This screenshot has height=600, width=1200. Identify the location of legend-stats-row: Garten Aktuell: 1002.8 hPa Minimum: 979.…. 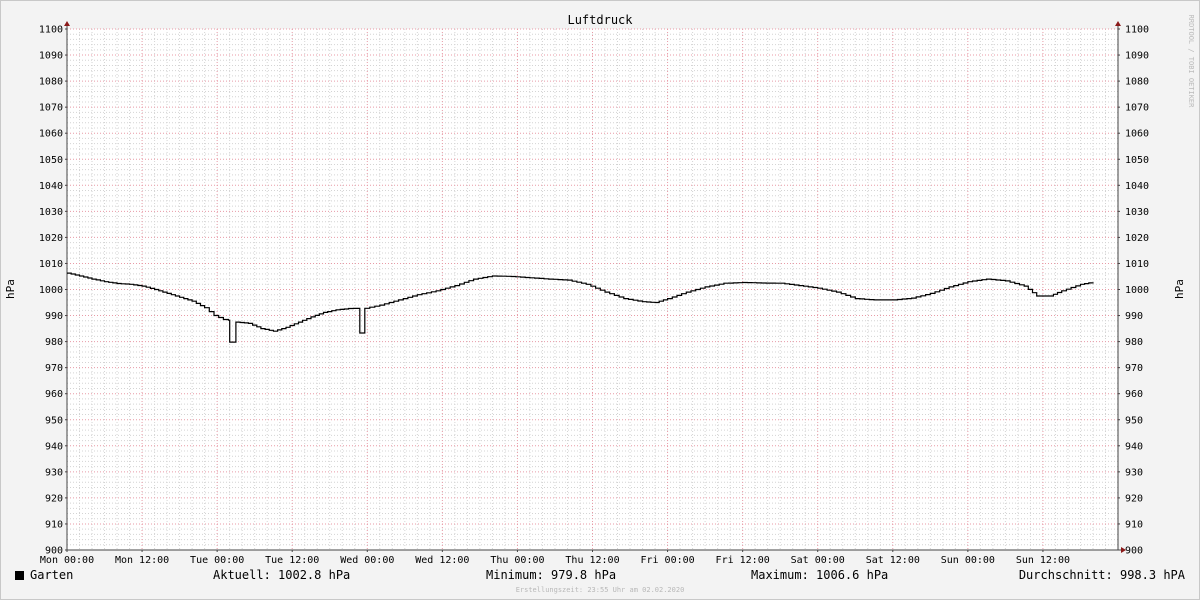
(600, 576).